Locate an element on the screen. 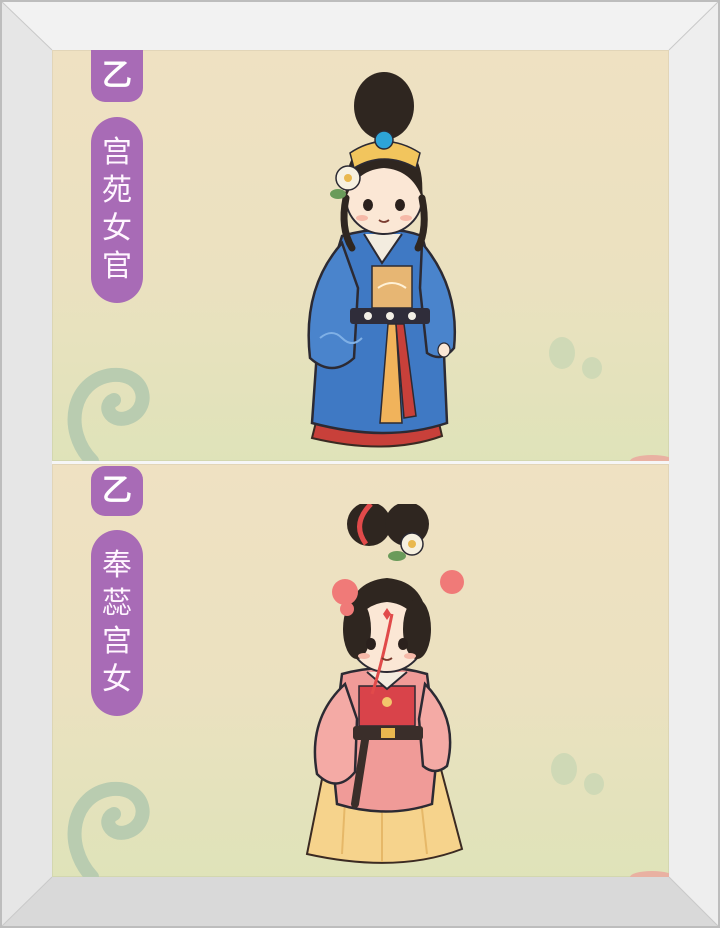 The image size is (720, 928). character-title: 宫苑女官 is located at coordinates (117, 209).